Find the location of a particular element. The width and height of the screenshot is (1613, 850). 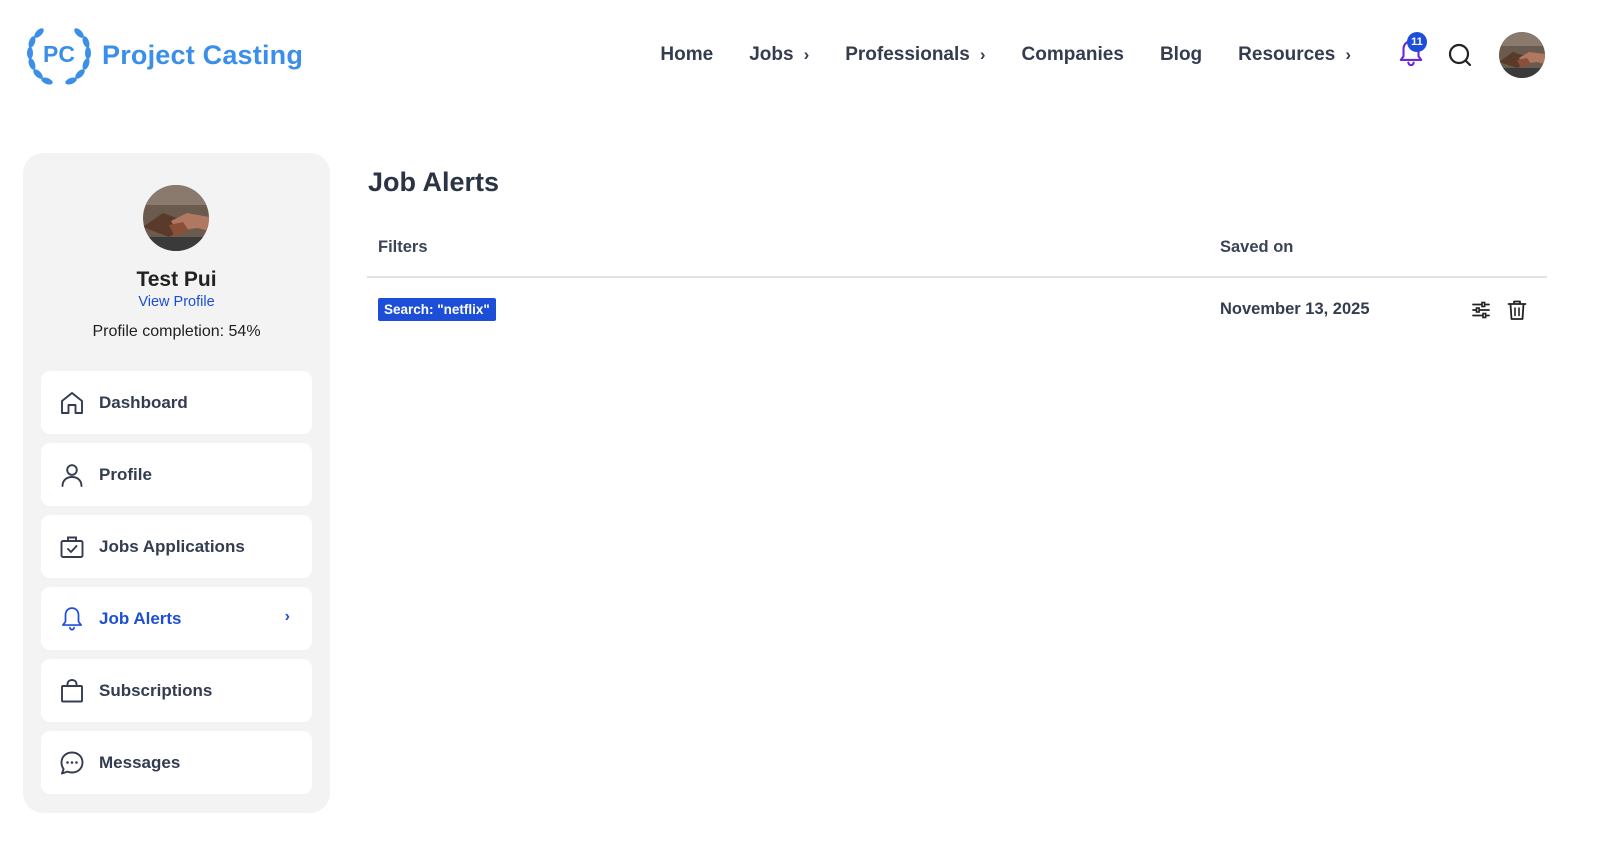

nav-companies: Companies is located at coordinates (1073, 55).